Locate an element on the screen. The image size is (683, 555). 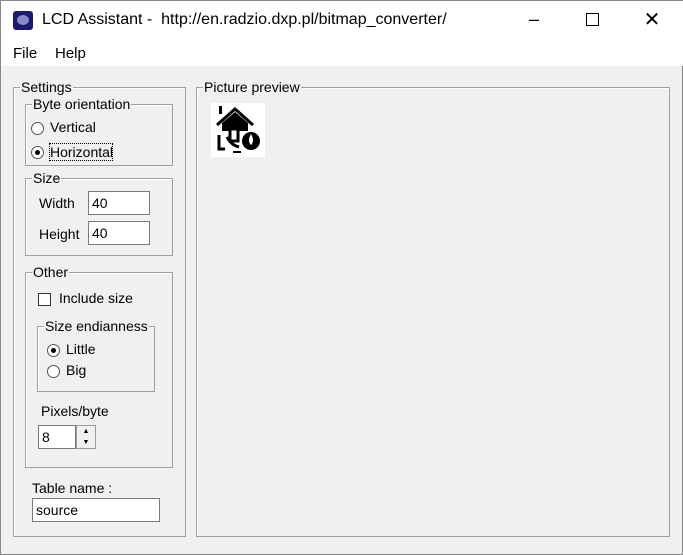
pixels-per-byte-label: Pixels/byte is located at coordinates (75, 411).